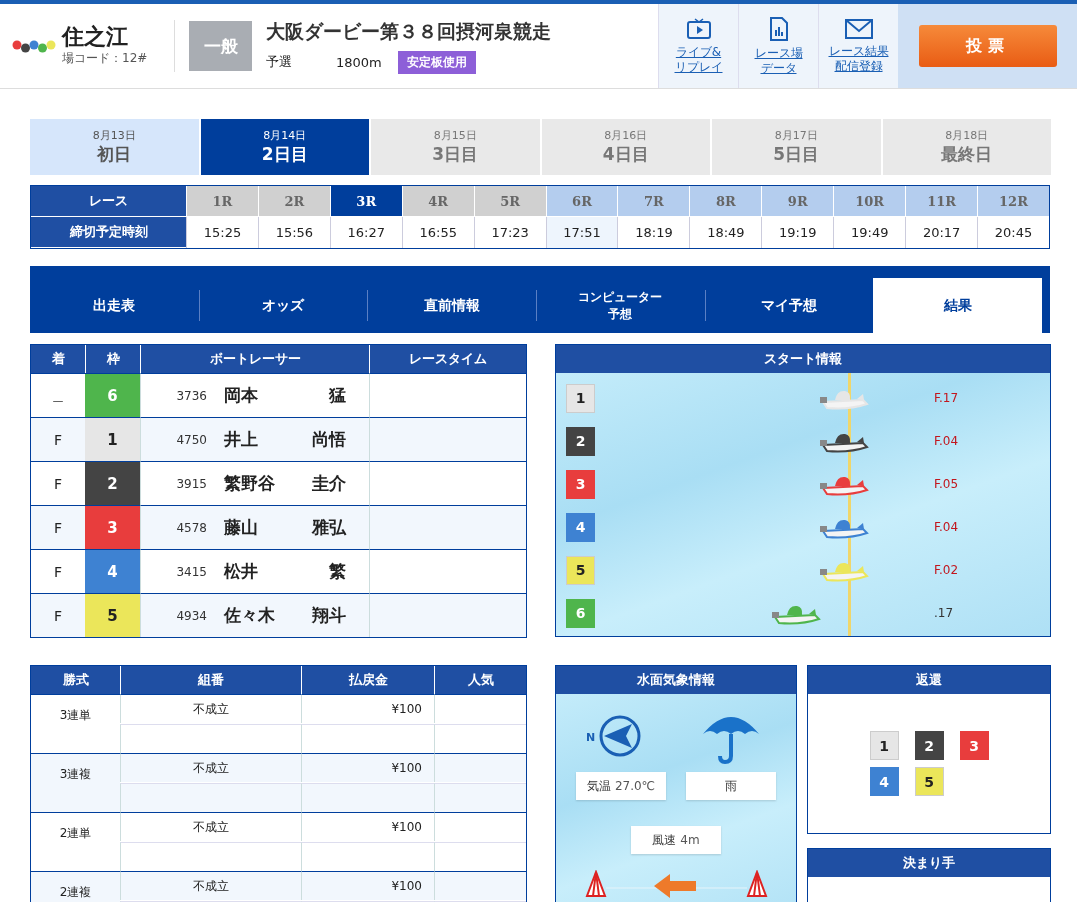 The width and height of the screenshot is (1077, 902). What do you see at coordinates (327, 483) in the screenshot?
I see `racer-given-name: 圭介` at bounding box center [327, 483].